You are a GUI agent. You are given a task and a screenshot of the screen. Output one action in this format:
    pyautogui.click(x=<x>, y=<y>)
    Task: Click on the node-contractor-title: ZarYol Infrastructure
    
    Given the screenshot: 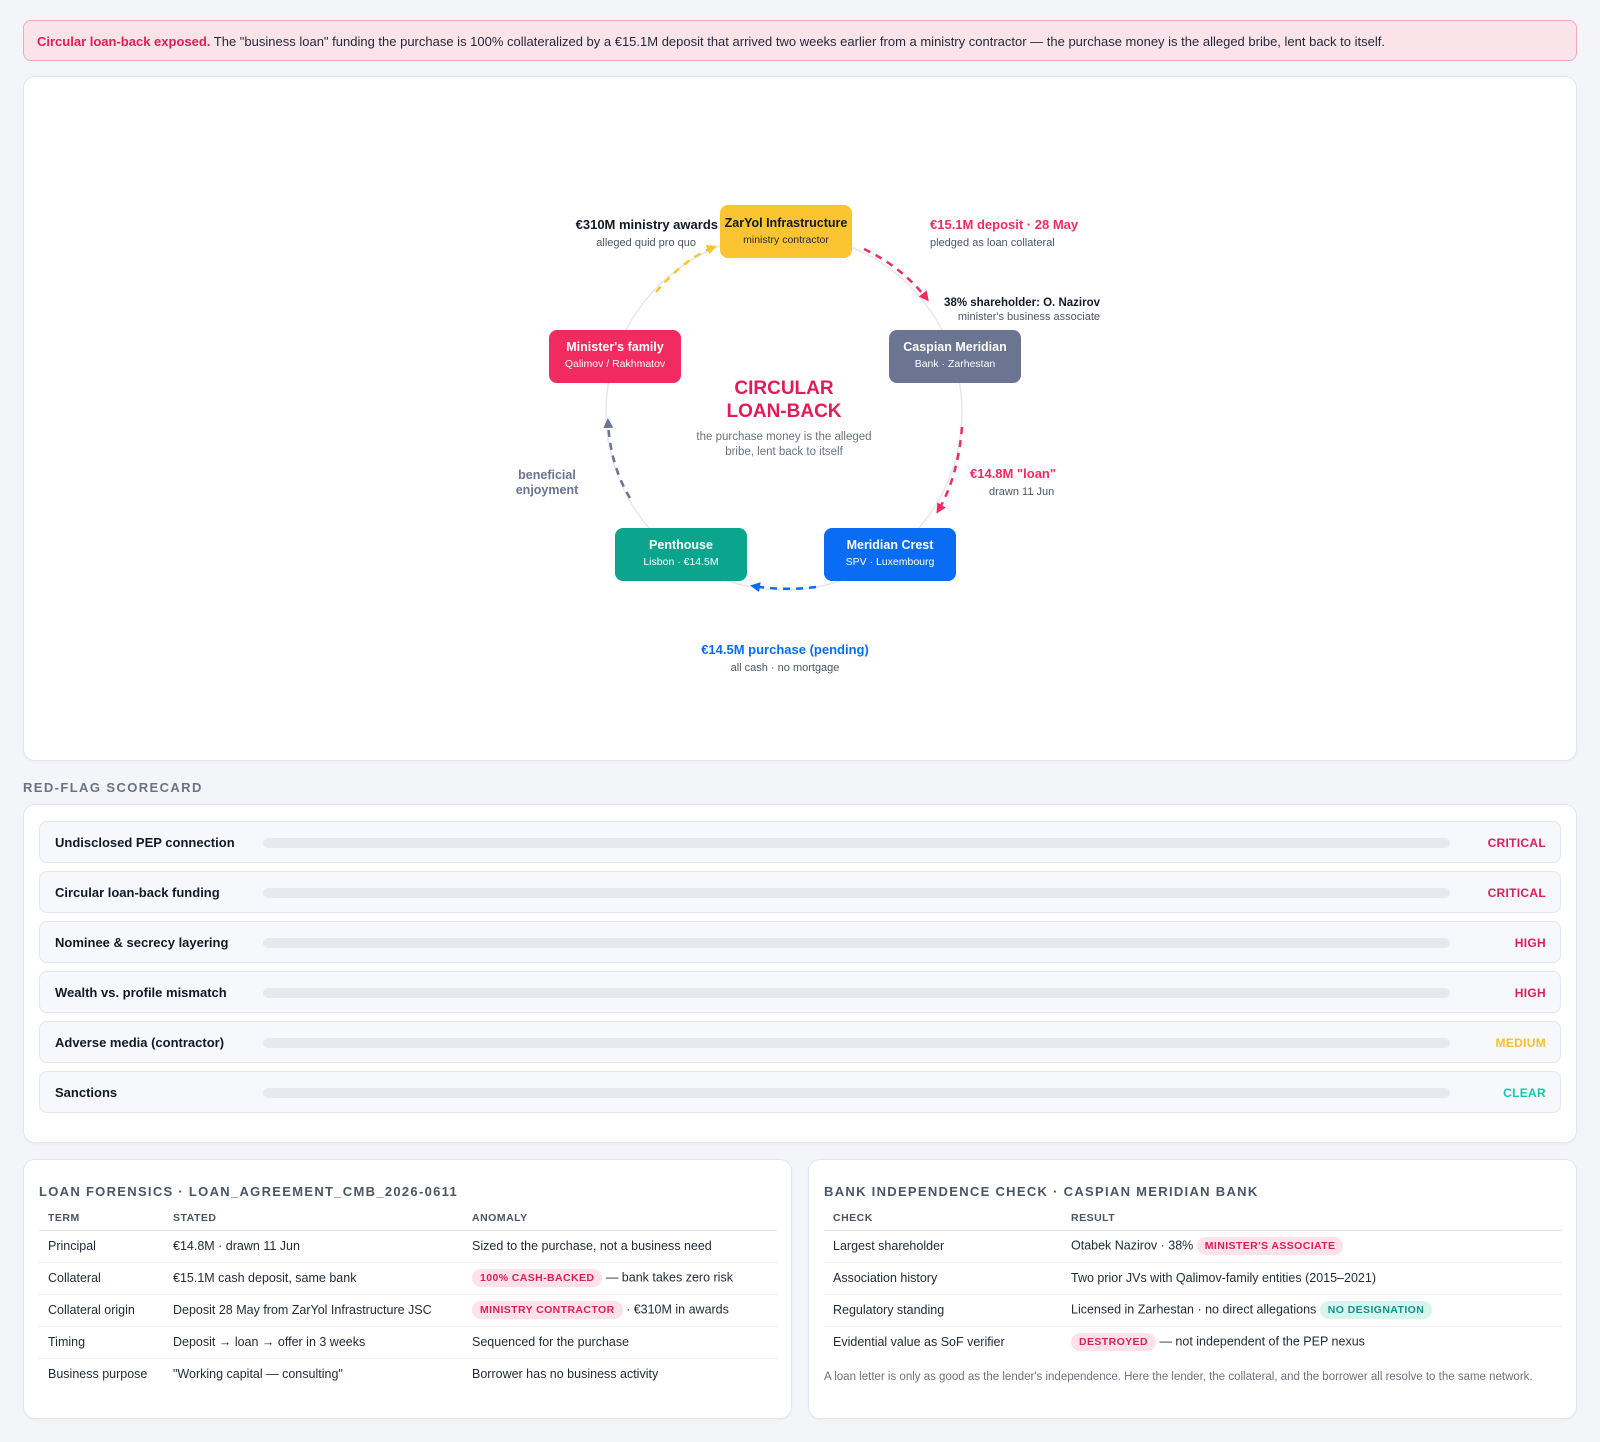 What is the action you would take?
    pyautogui.click(x=786, y=223)
    